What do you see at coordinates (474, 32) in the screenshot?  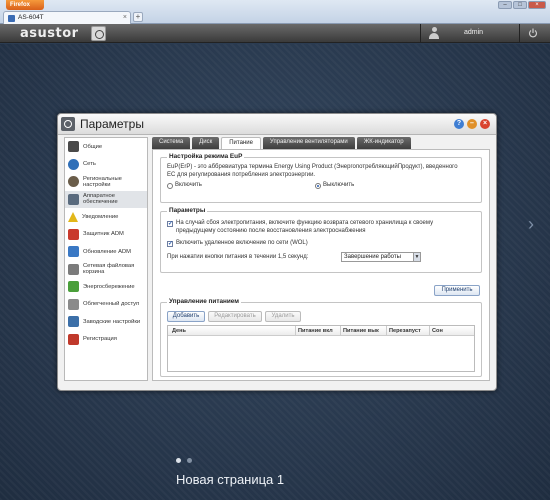 I see `username: admin` at bounding box center [474, 32].